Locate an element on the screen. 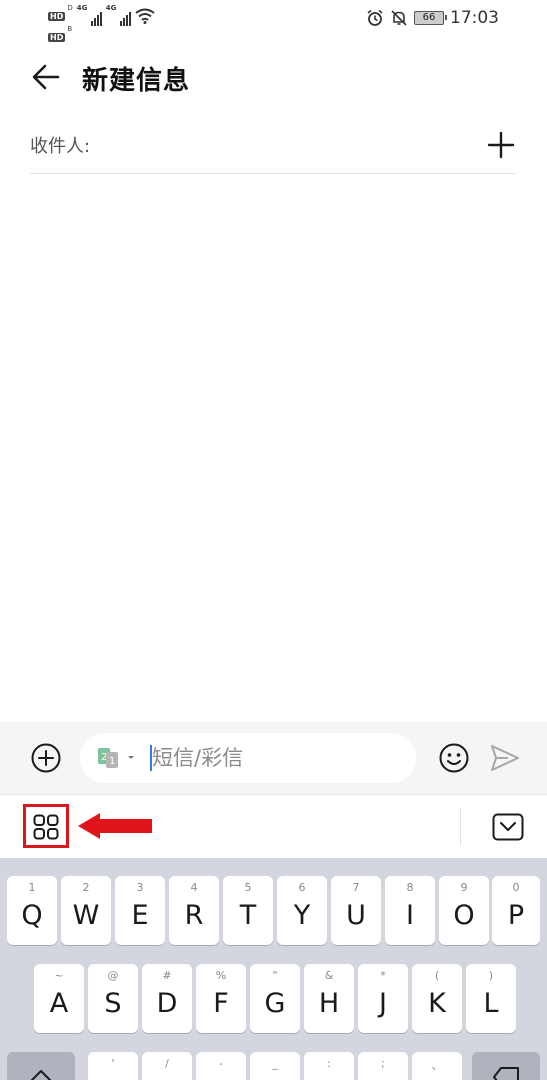 Image resolution: width=547 pixels, height=1080 pixels. message-composer: 2 1 is located at coordinates (273, 758).